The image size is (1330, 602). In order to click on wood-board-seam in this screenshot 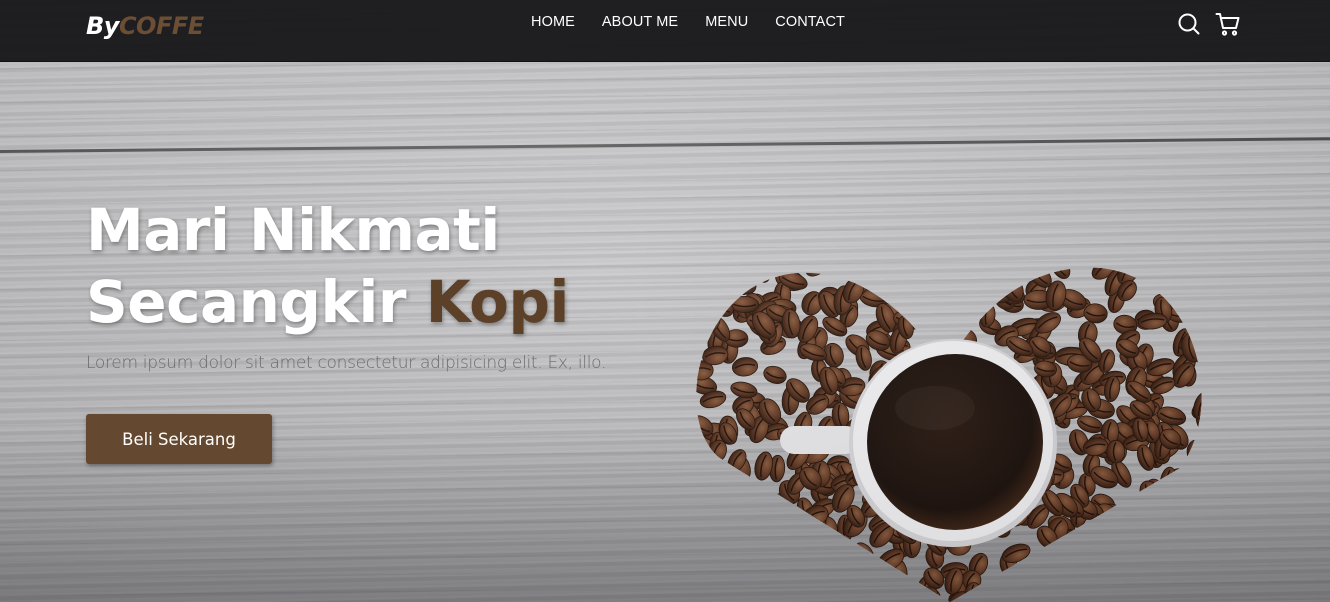, I will do `click(665, 145)`.